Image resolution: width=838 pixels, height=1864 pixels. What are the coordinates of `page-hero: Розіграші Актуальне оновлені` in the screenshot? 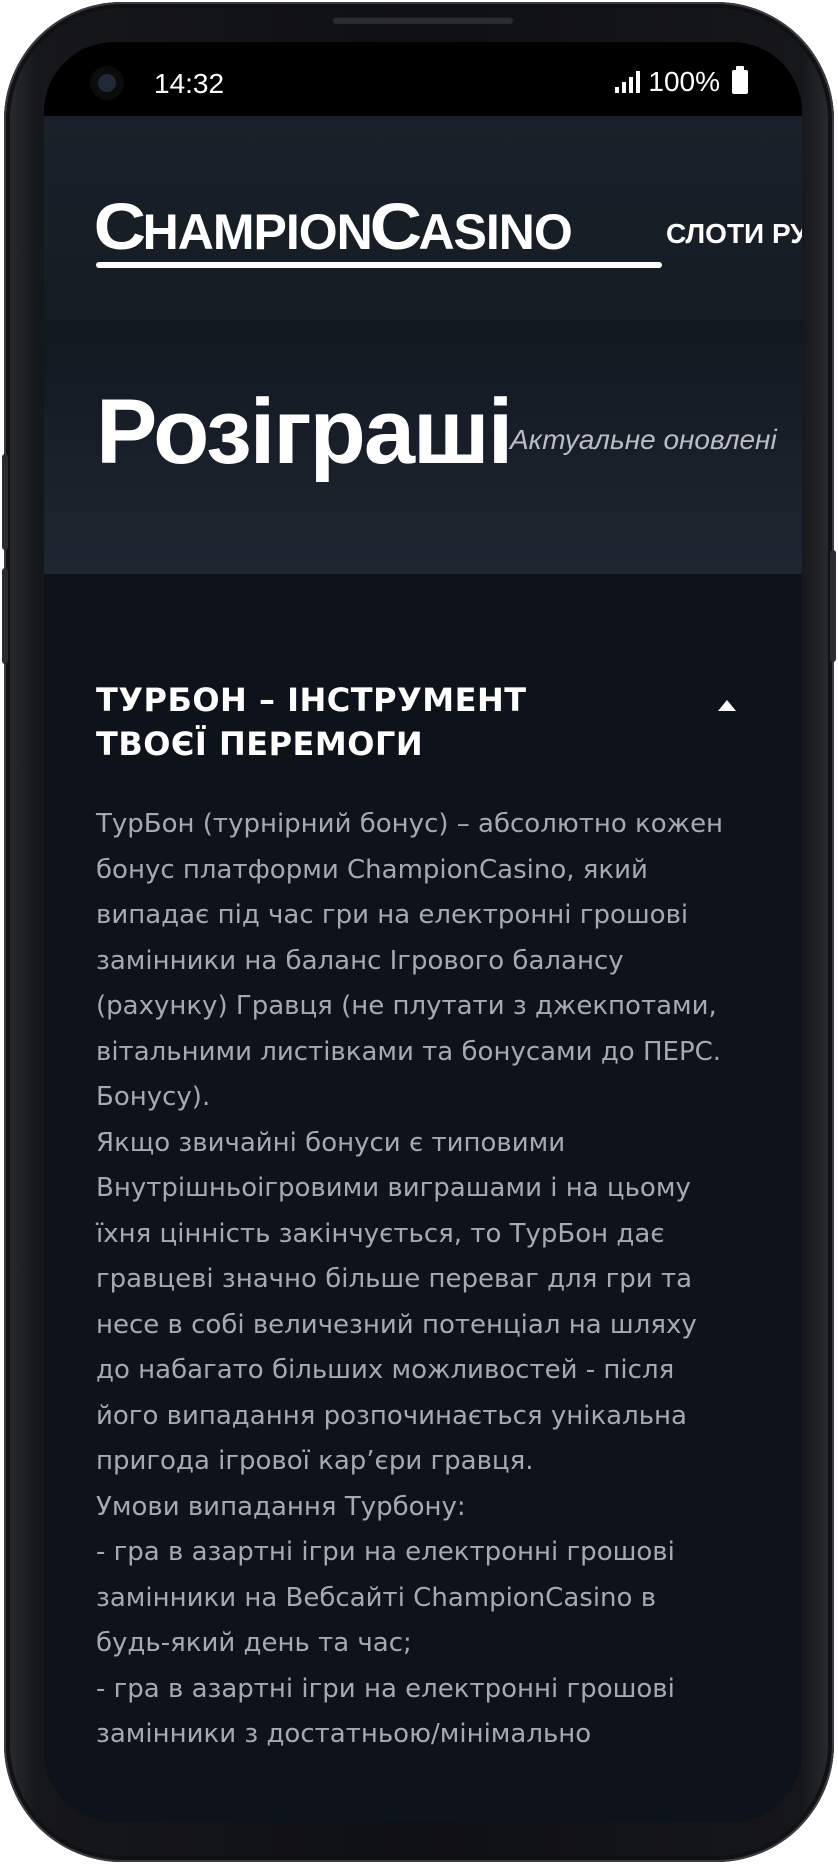 It's located at (423, 447).